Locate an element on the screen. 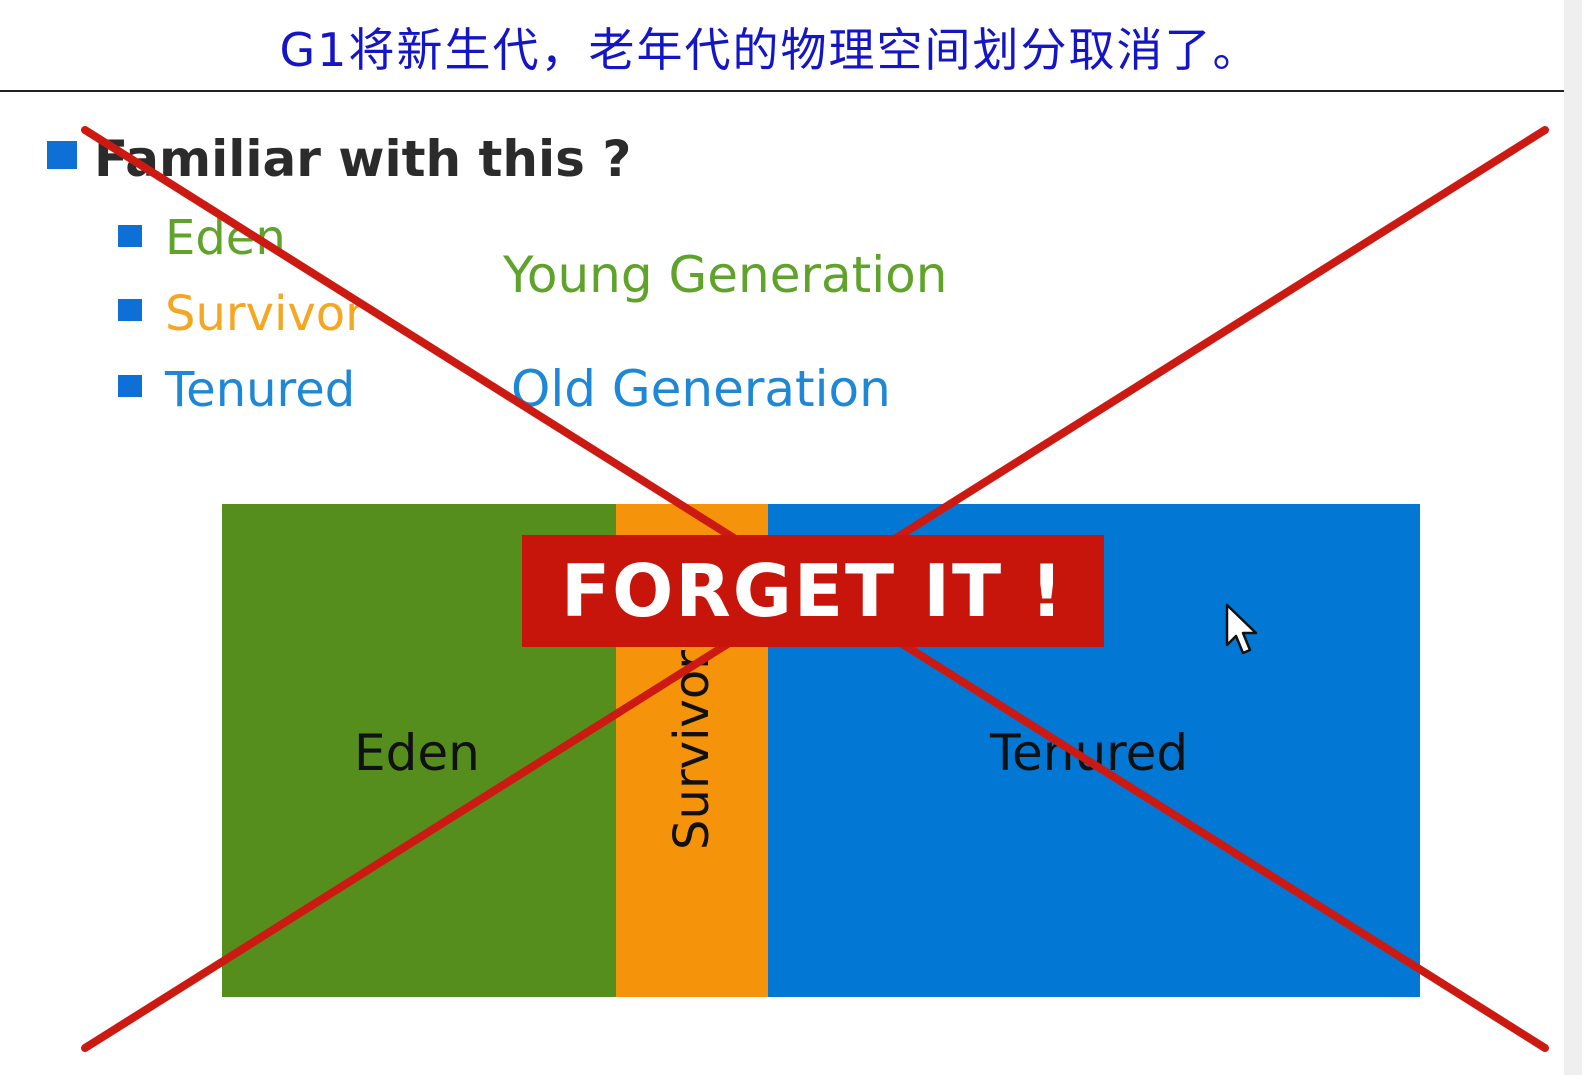  forget-it-text: FORGET IT ! is located at coordinates (813, 591).